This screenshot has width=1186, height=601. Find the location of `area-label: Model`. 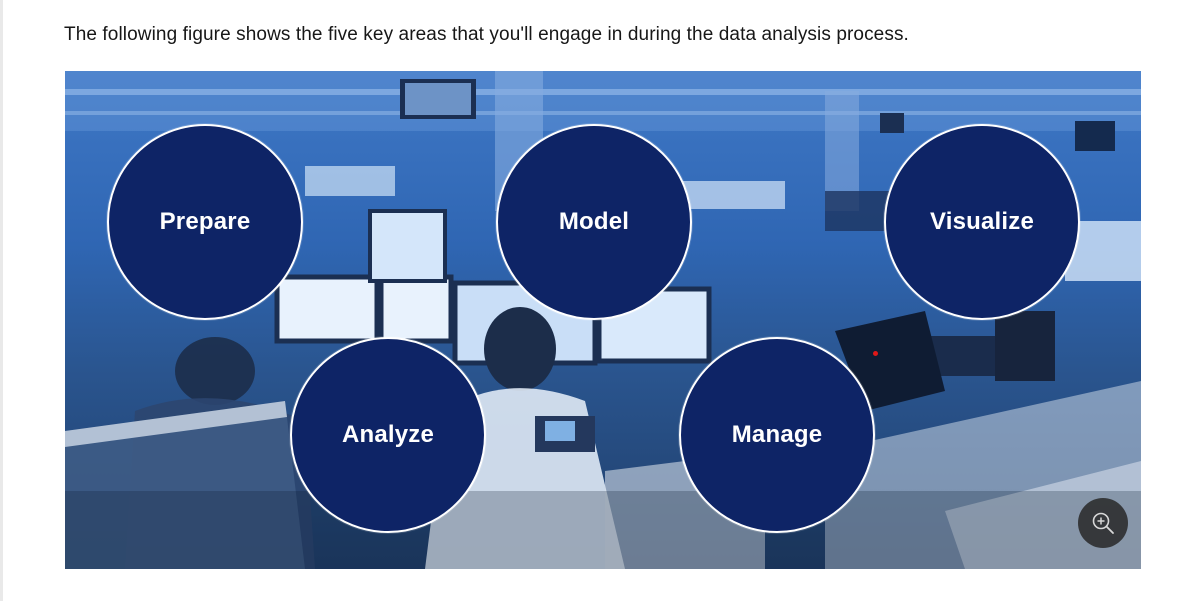

area-label: Model is located at coordinates (594, 221).